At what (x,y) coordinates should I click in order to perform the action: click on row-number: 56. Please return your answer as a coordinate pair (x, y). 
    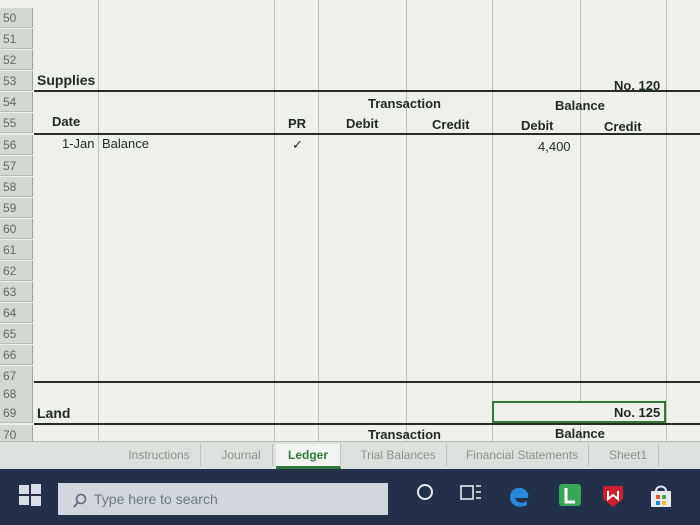
    Looking at the image, I should click on (16, 145).